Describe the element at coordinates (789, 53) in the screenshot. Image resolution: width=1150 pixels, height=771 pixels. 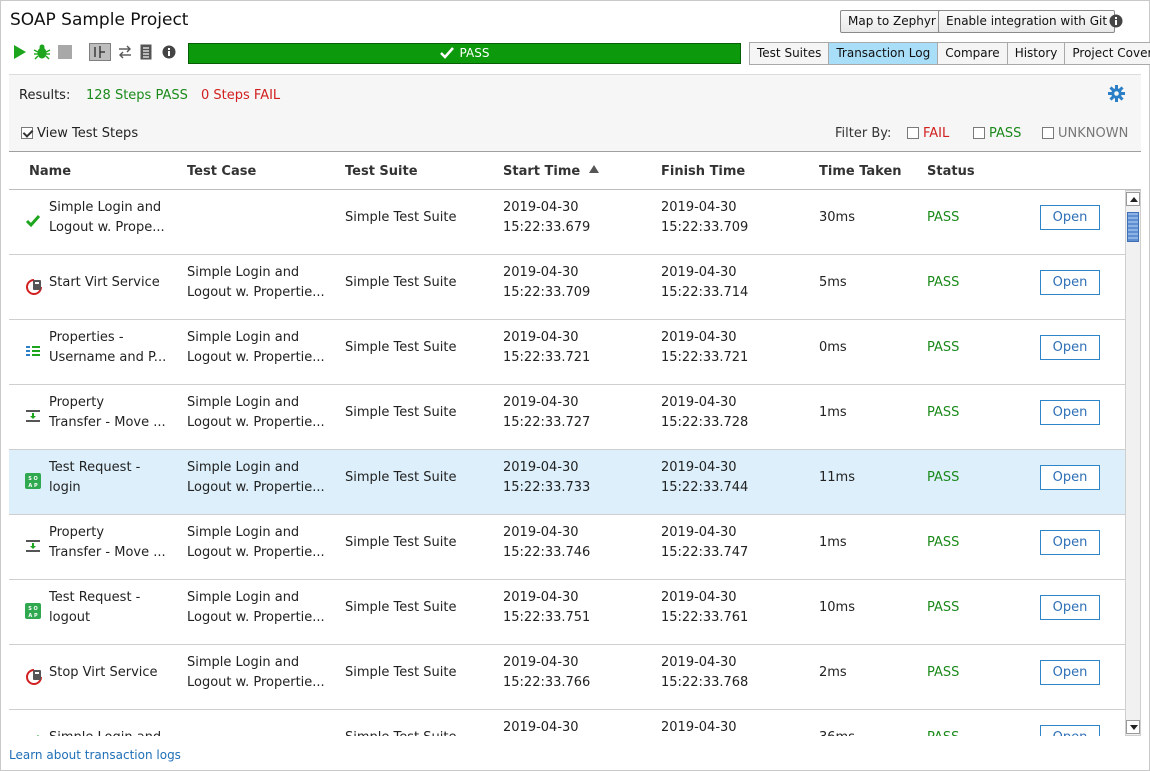
I see `tab-test-suites: Test Suites` at that location.